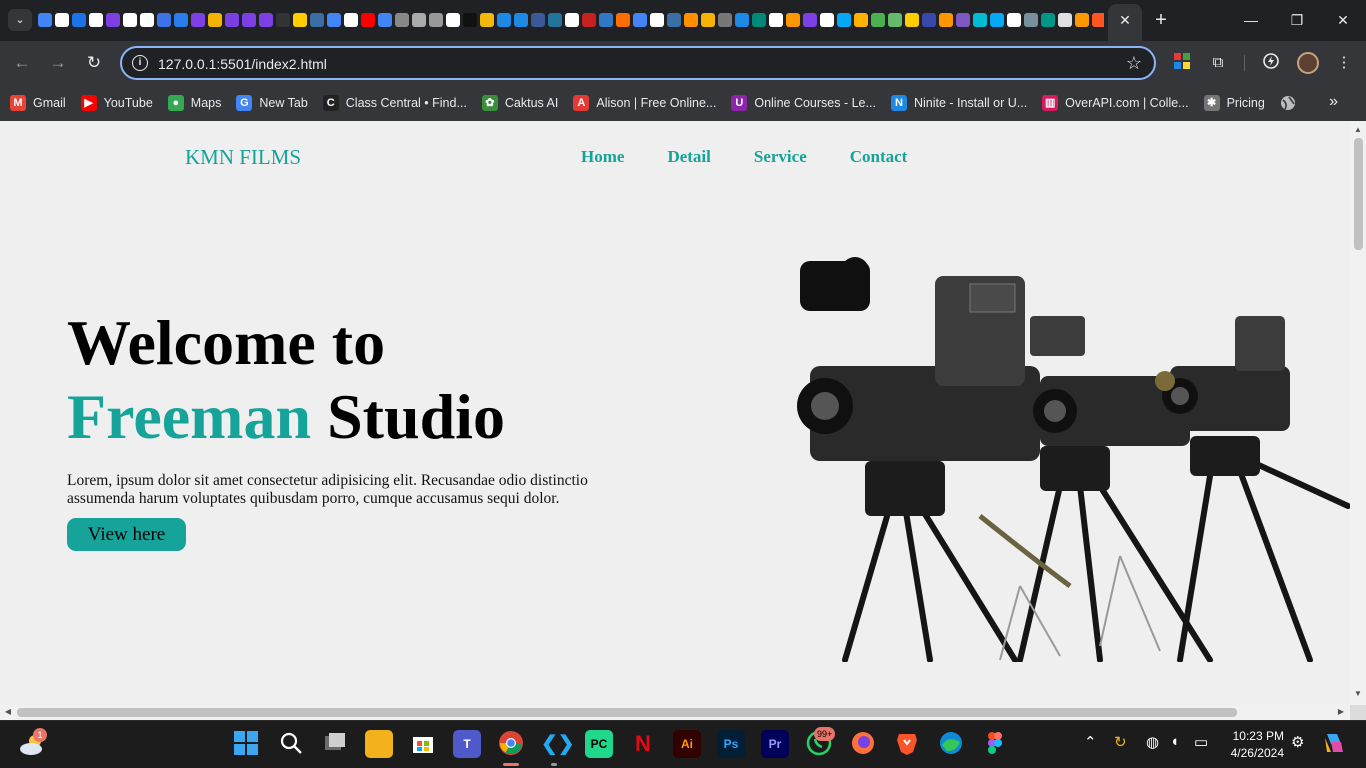  I want to click on photoshop-icon: Ps, so click(731, 744).